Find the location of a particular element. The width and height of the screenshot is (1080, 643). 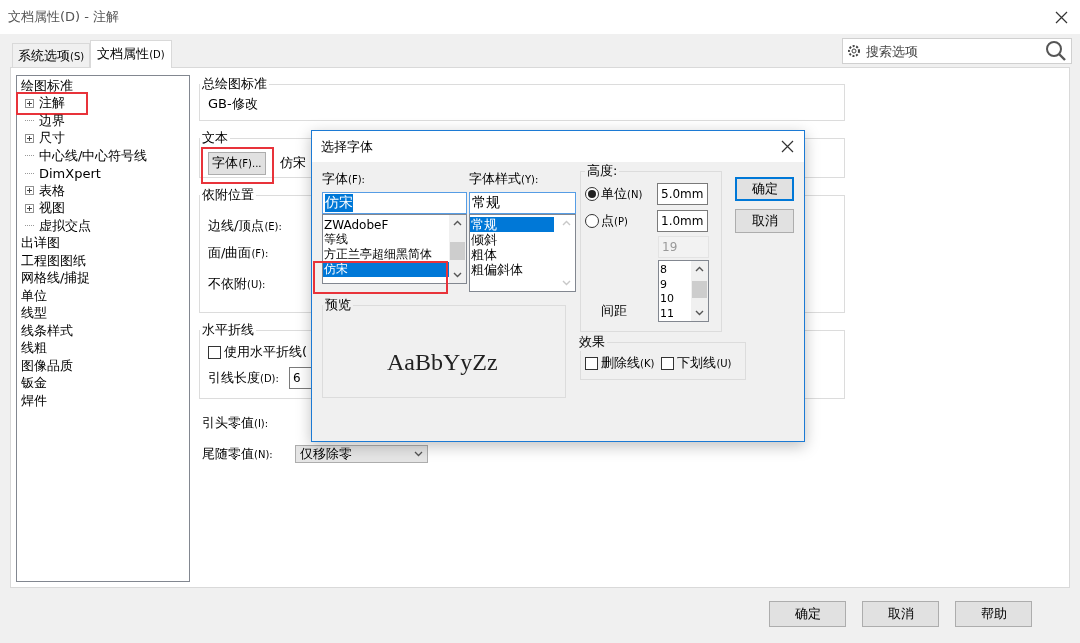

spacing-item: 9 is located at coordinates (675, 284).